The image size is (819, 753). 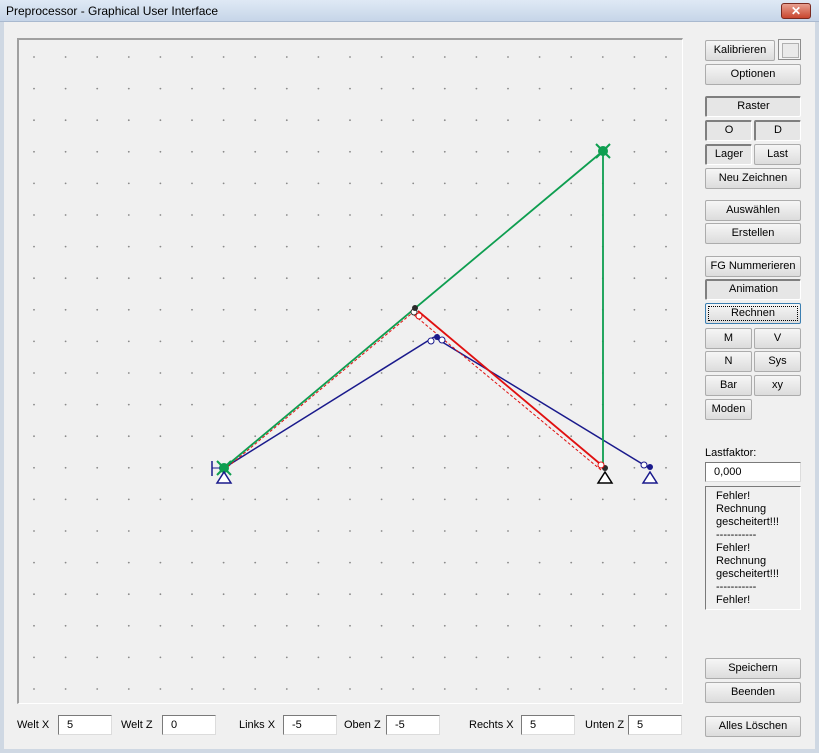 What do you see at coordinates (753, 313) in the screenshot?
I see `rechnen-button: Rechnen` at bounding box center [753, 313].